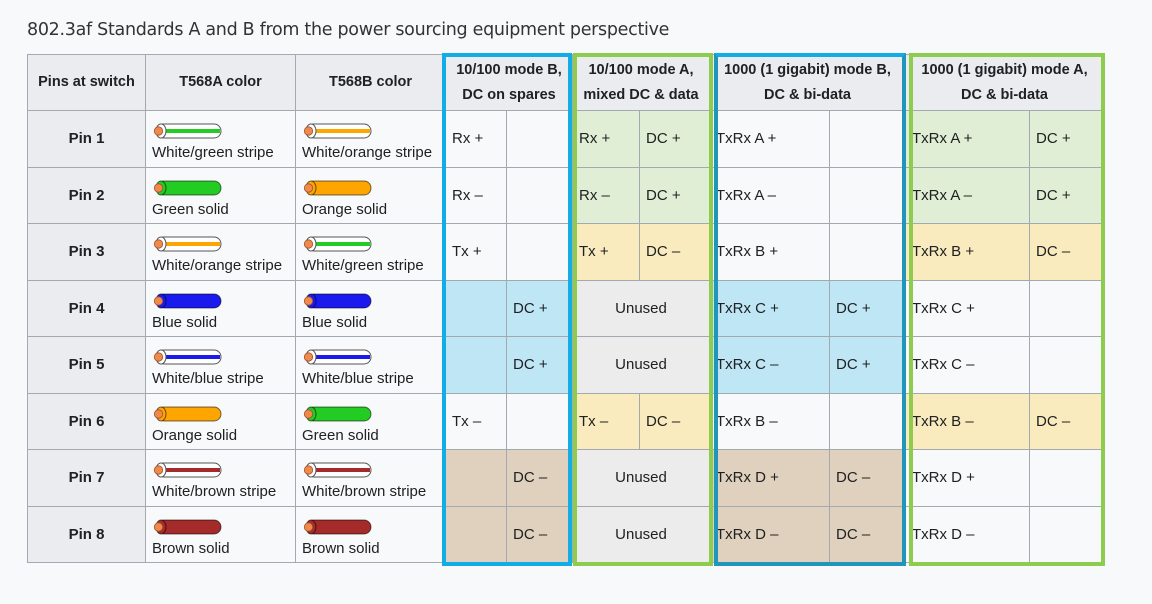 This screenshot has height=604, width=1152. I want to click on b1000-signal-cell: TxRx A +, so click(769, 139).